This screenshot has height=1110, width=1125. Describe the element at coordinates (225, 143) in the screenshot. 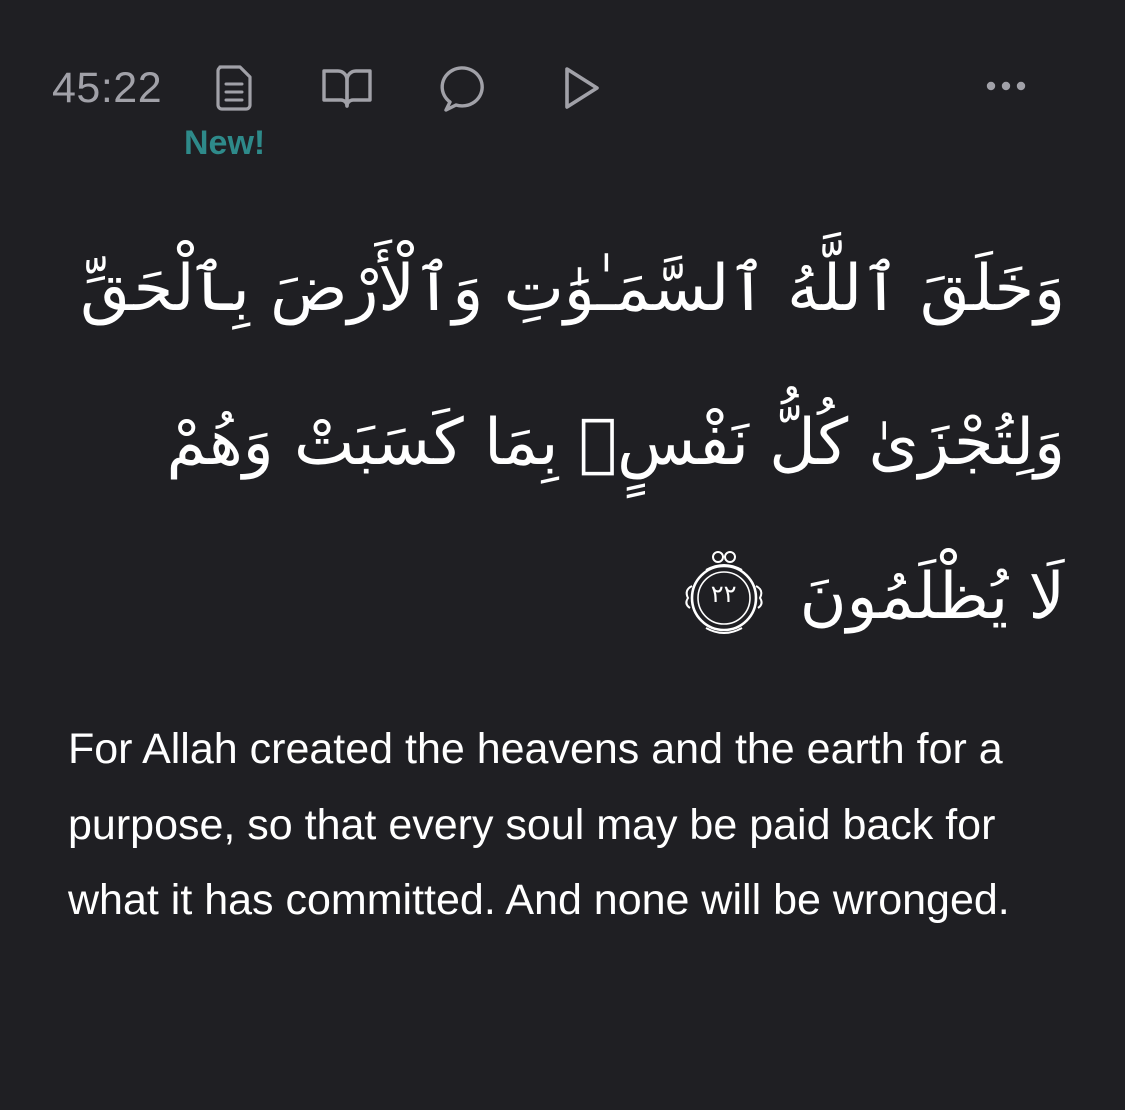

I see `new-badge: New!` at that location.